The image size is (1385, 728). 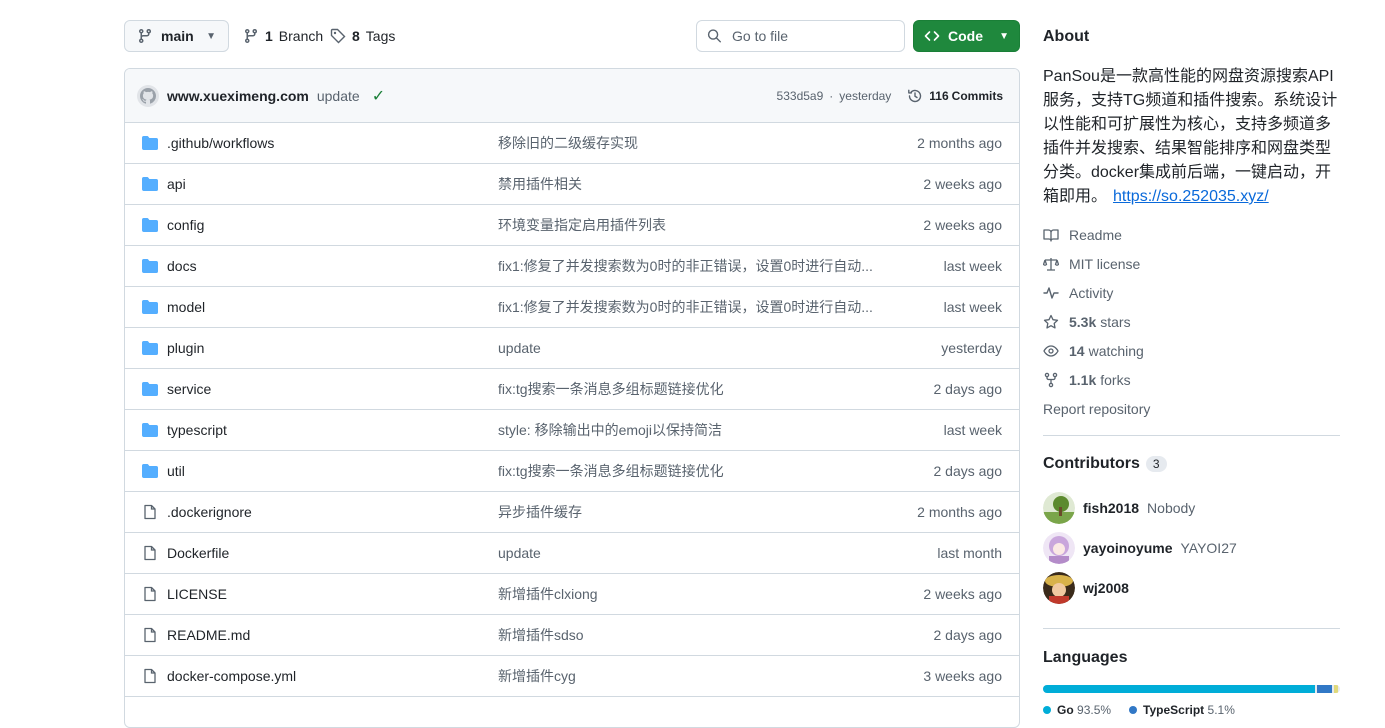 I want to click on commit-message-link: update, so click(x=338, y=96).